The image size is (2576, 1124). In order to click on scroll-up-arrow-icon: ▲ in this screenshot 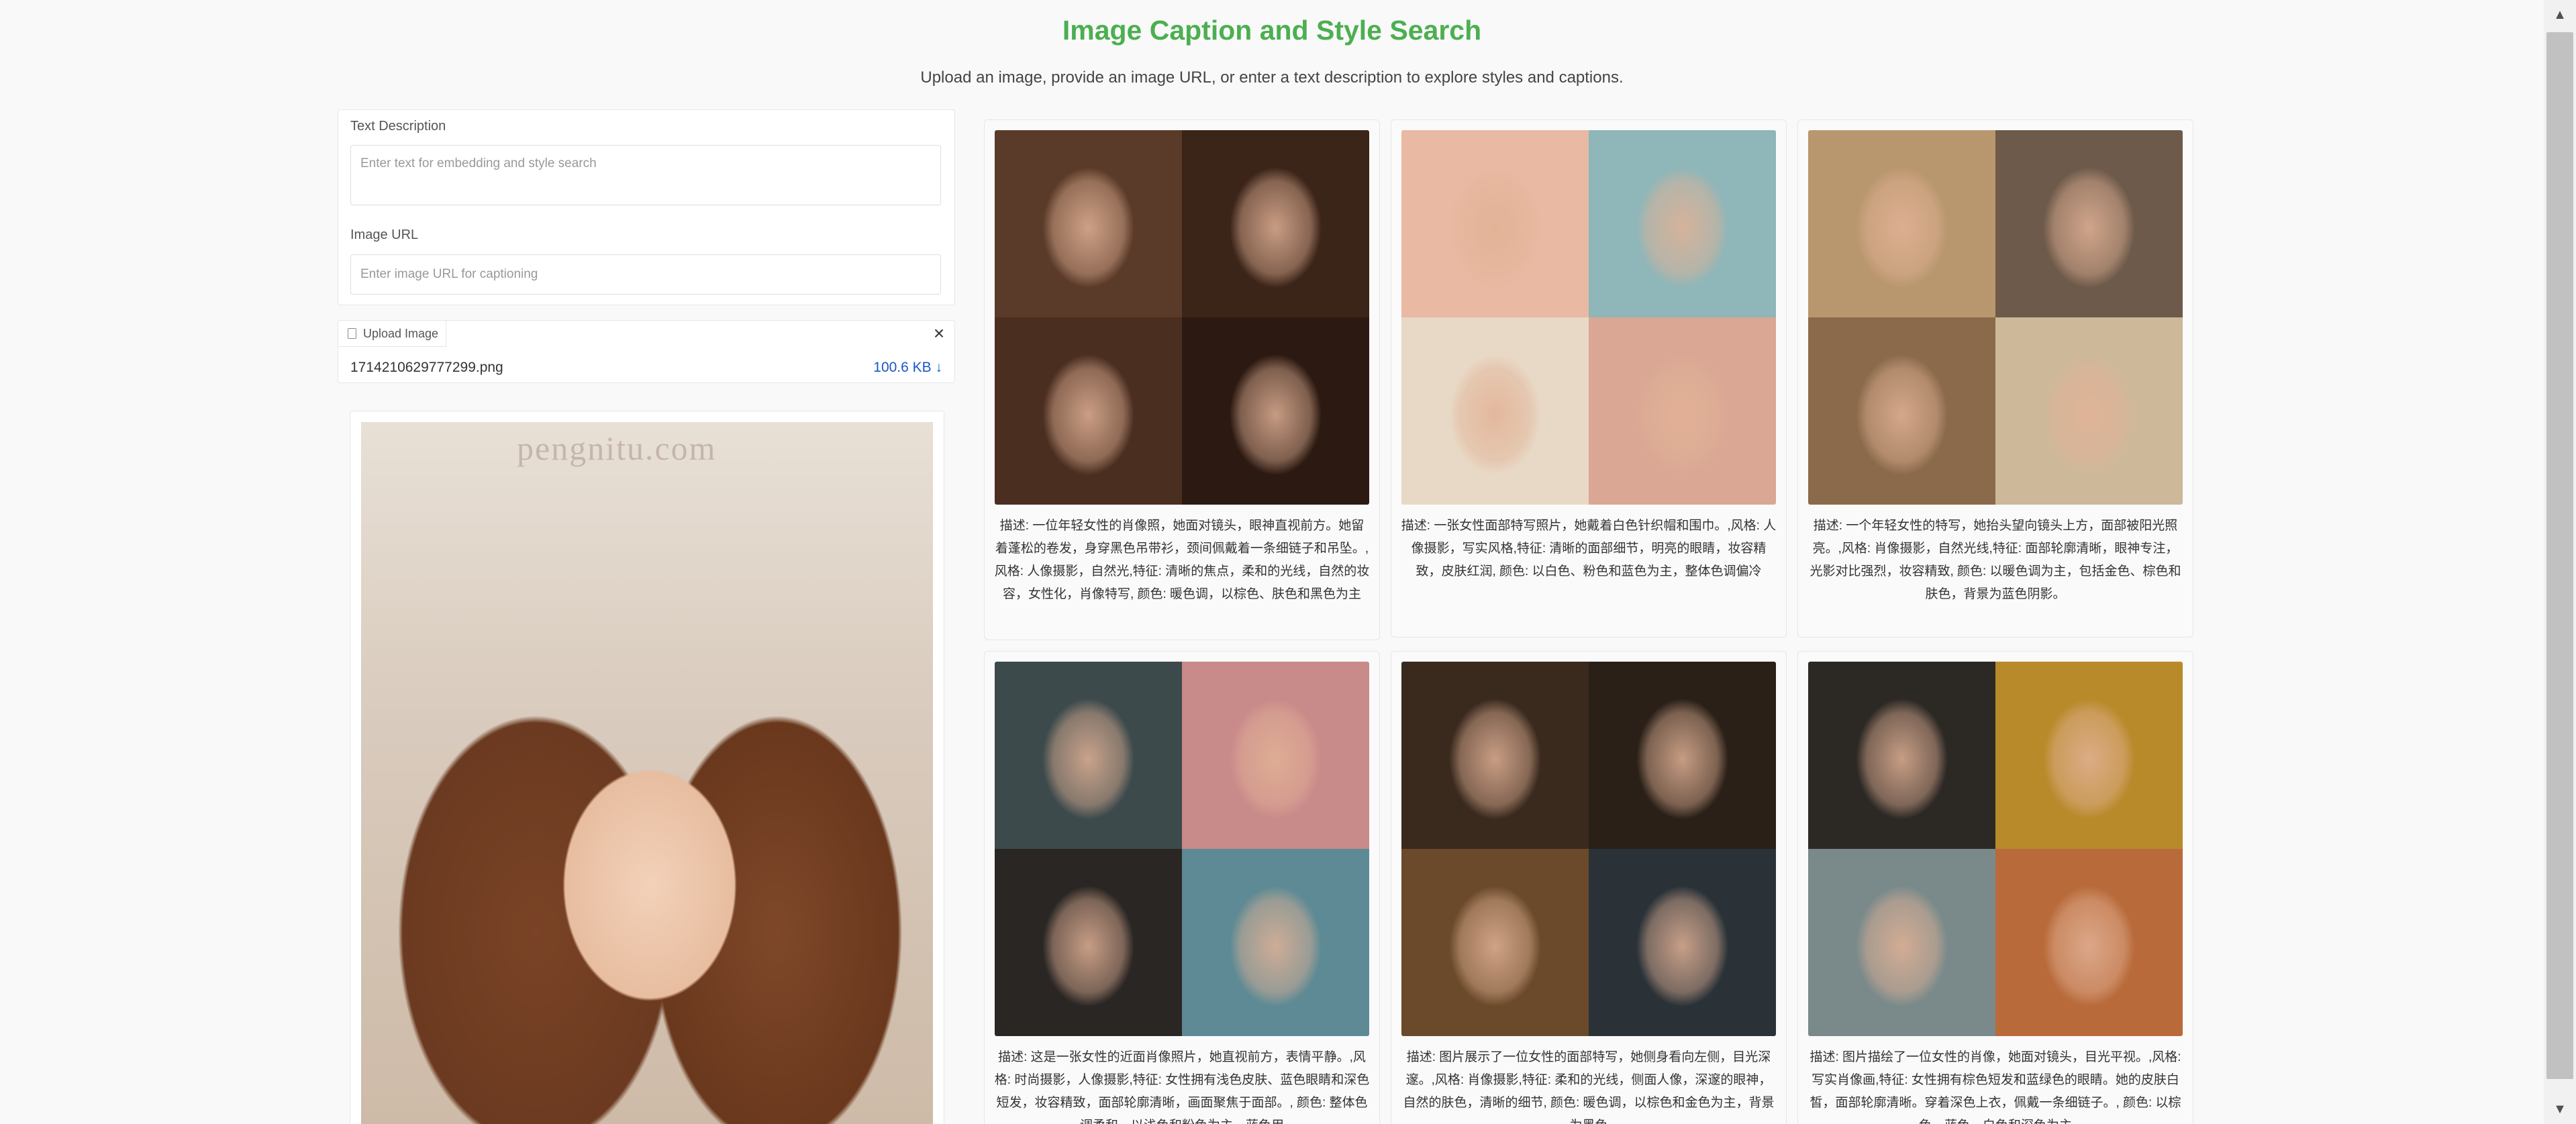, I will do `click(2560, 15)`.